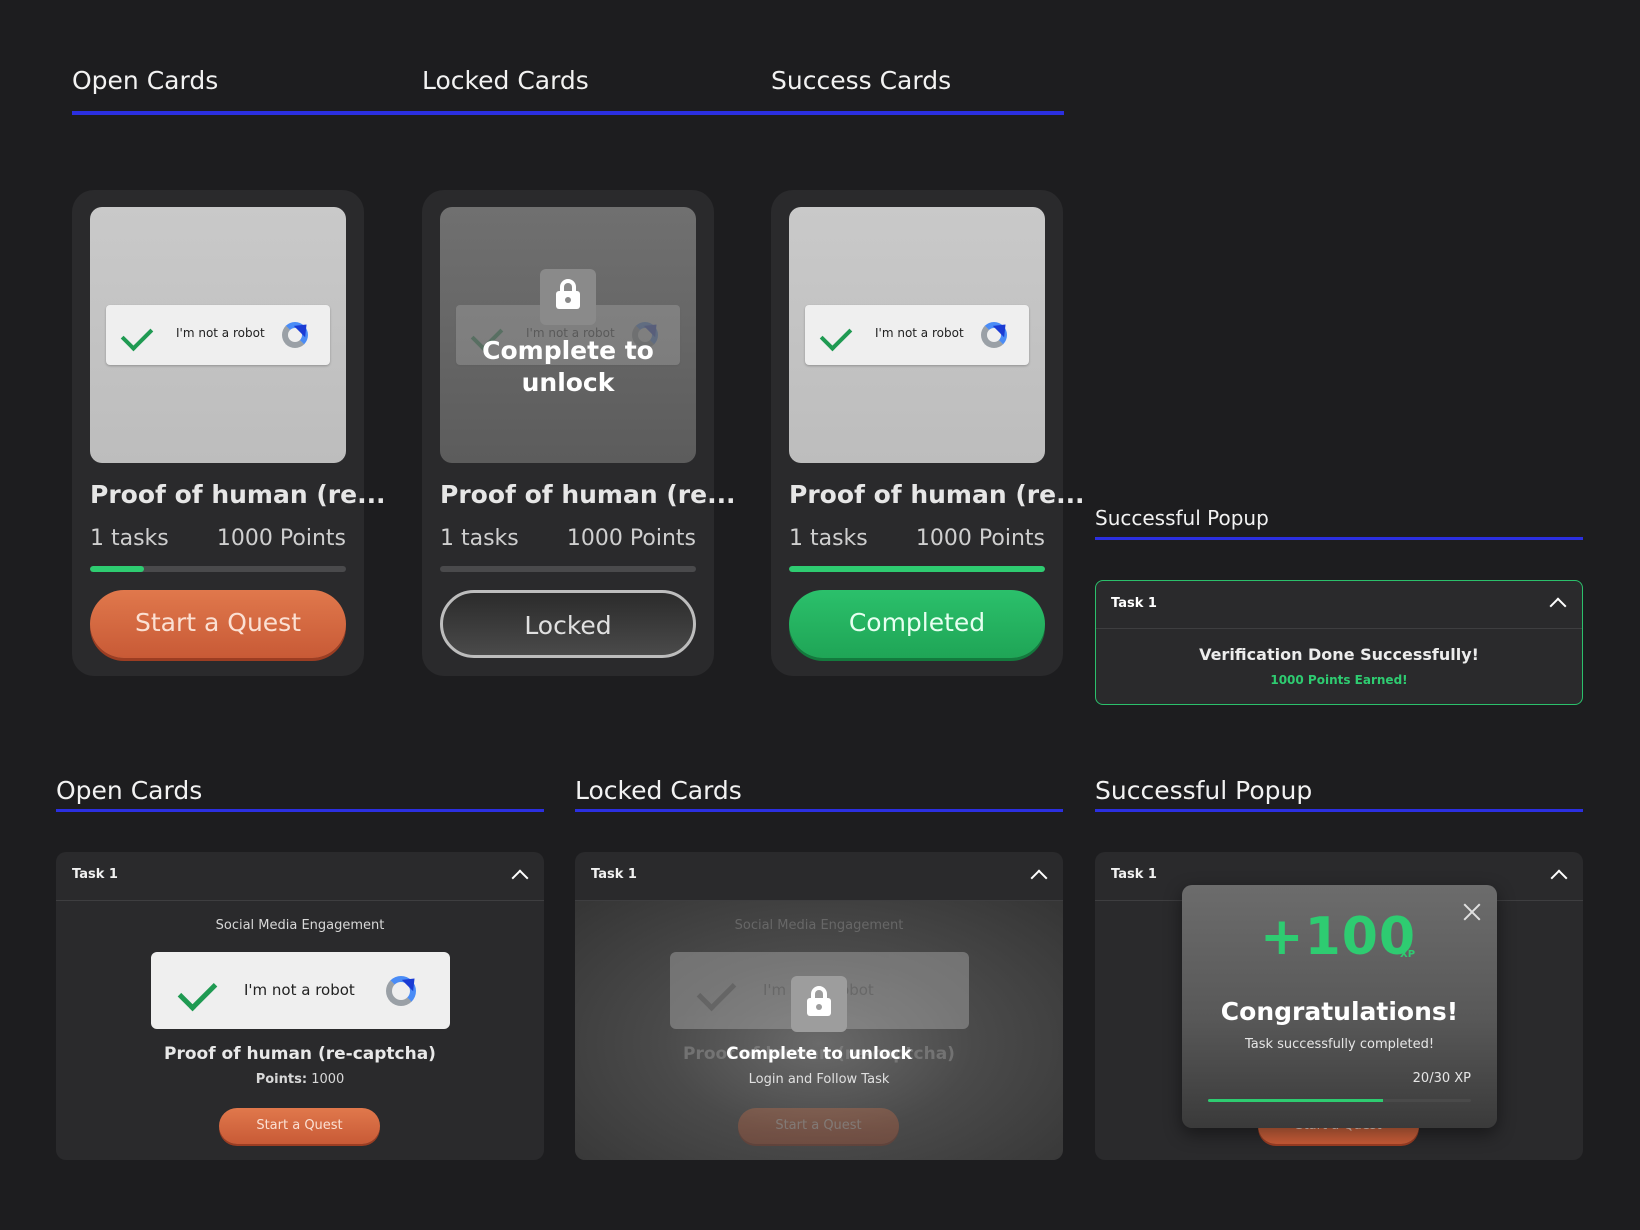  Describe the element at coordinates (328, 1079) in the screenshot. I see `points-value: 1000` at that location.